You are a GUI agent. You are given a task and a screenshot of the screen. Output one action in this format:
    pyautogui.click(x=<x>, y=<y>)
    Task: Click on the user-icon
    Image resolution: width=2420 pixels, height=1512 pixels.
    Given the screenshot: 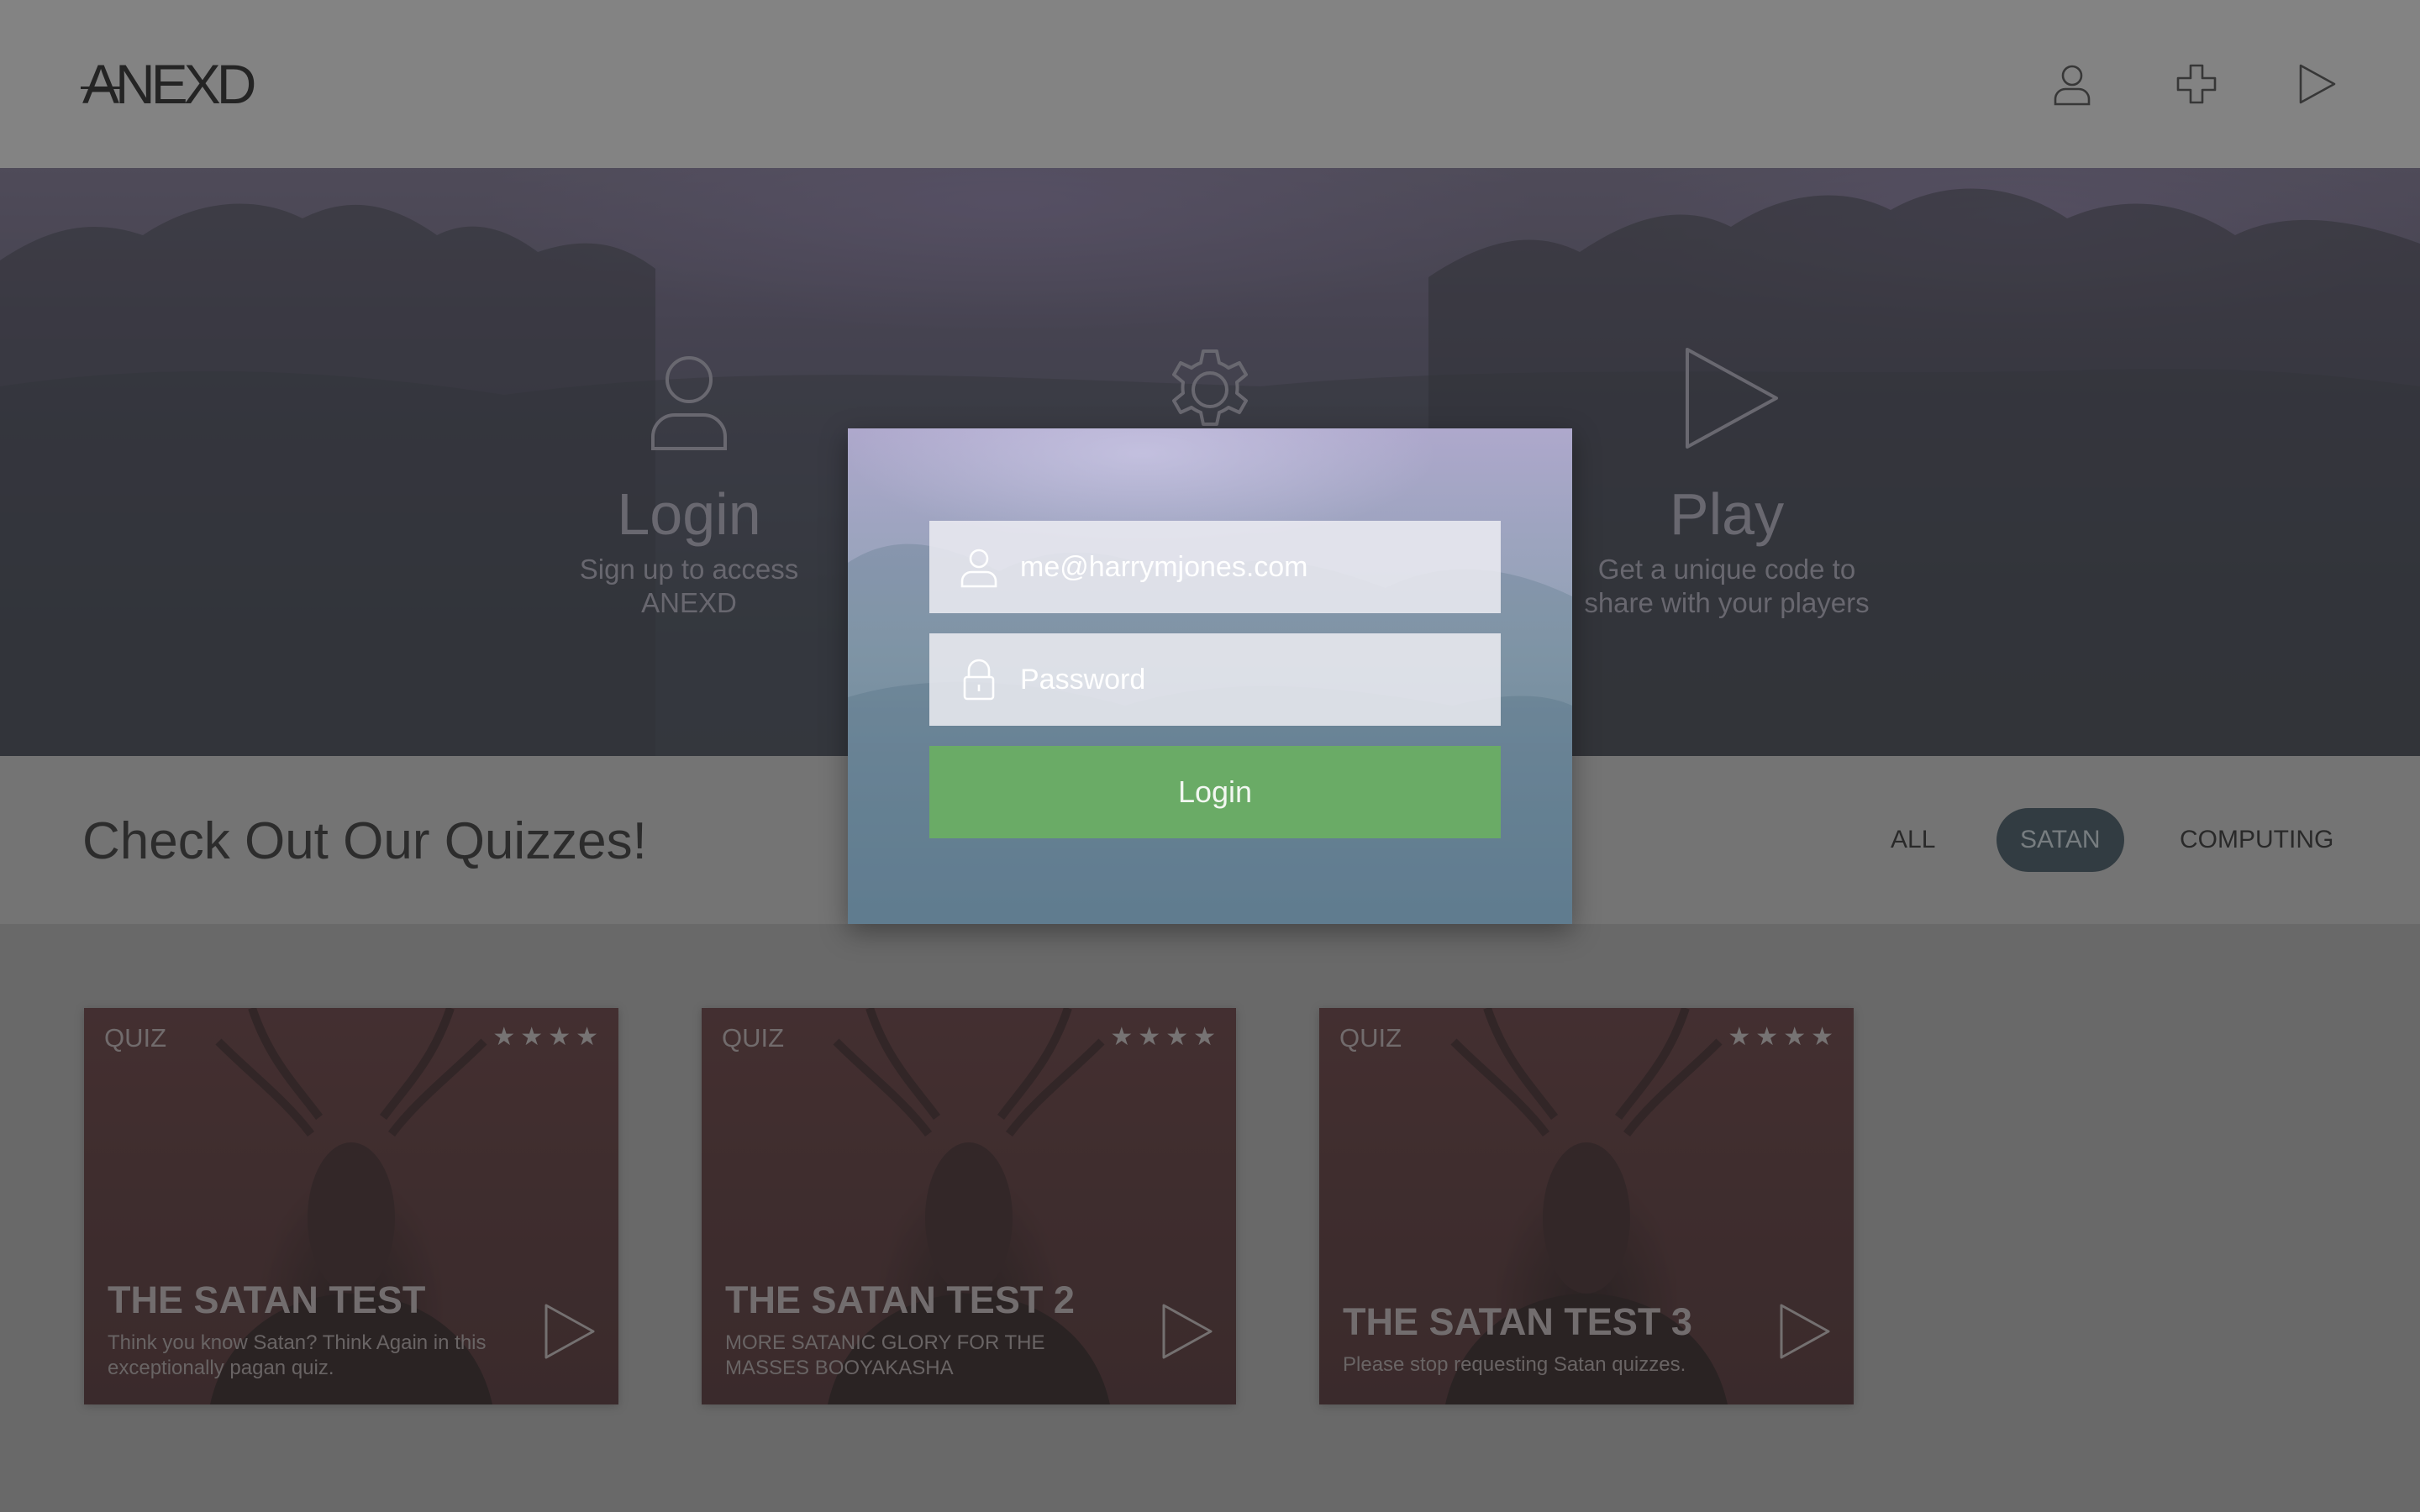 What is the action you would take?
    pyautogui.click(x=979, y=567)
    